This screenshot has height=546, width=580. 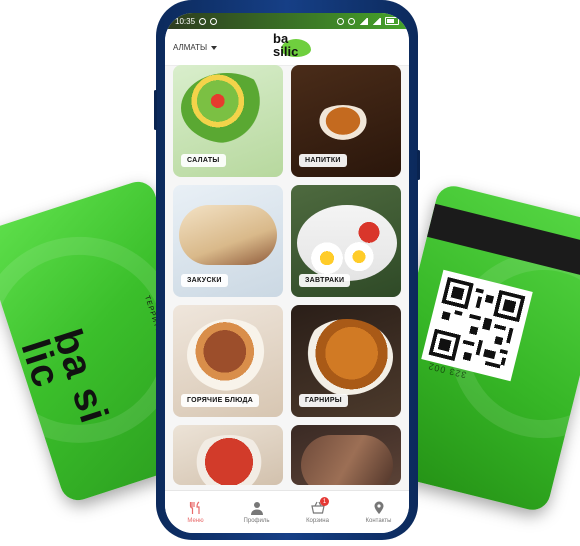 What do you see at coordinates (343, 125) in the screenshot?
I see `tea-cup-image` at bounding box center [343, 125].